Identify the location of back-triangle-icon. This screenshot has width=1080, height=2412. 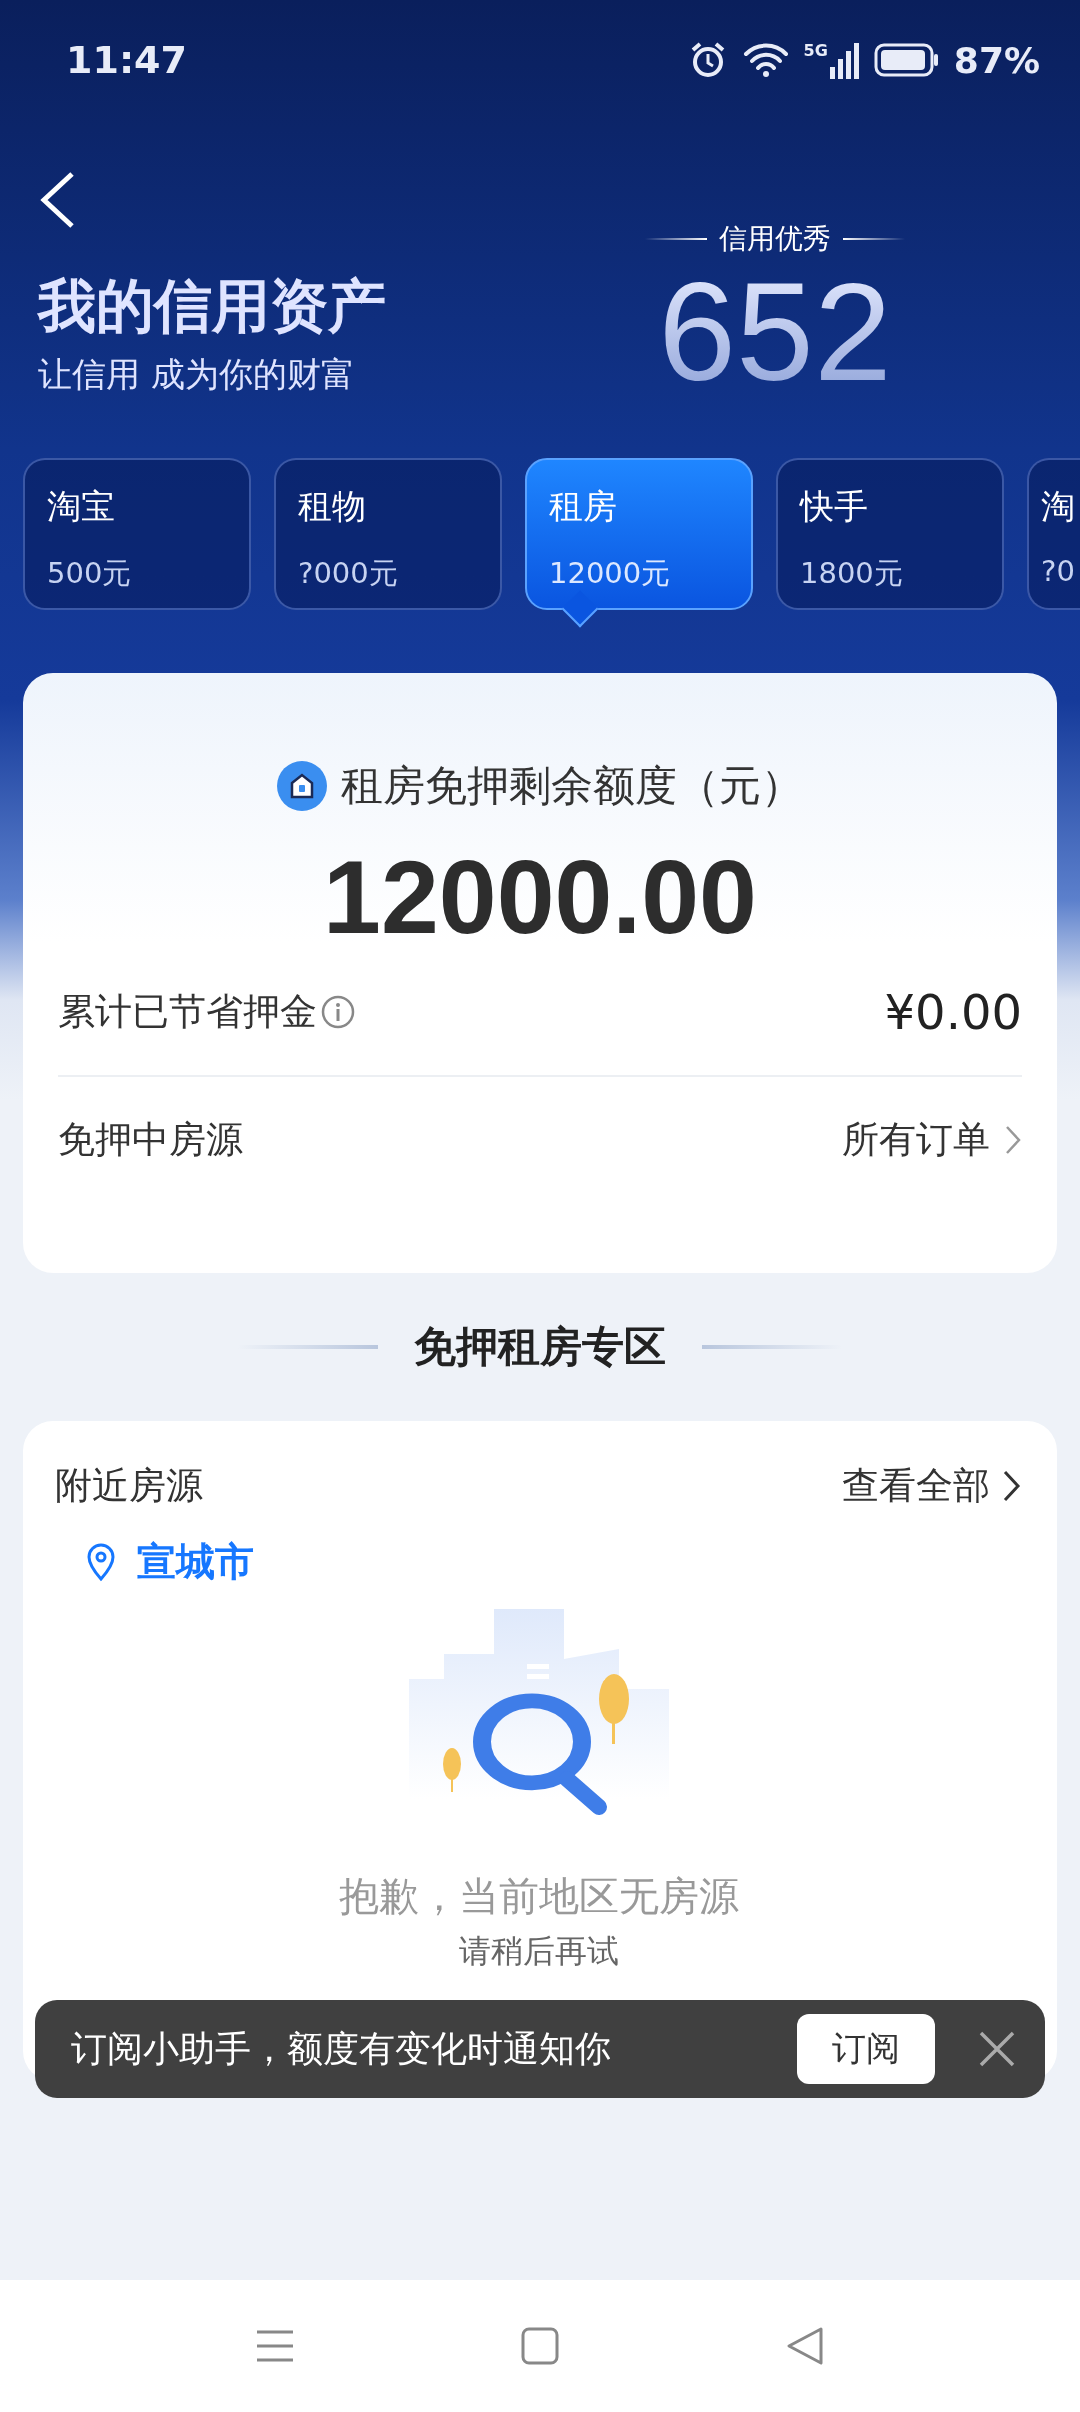
(805, 2346).